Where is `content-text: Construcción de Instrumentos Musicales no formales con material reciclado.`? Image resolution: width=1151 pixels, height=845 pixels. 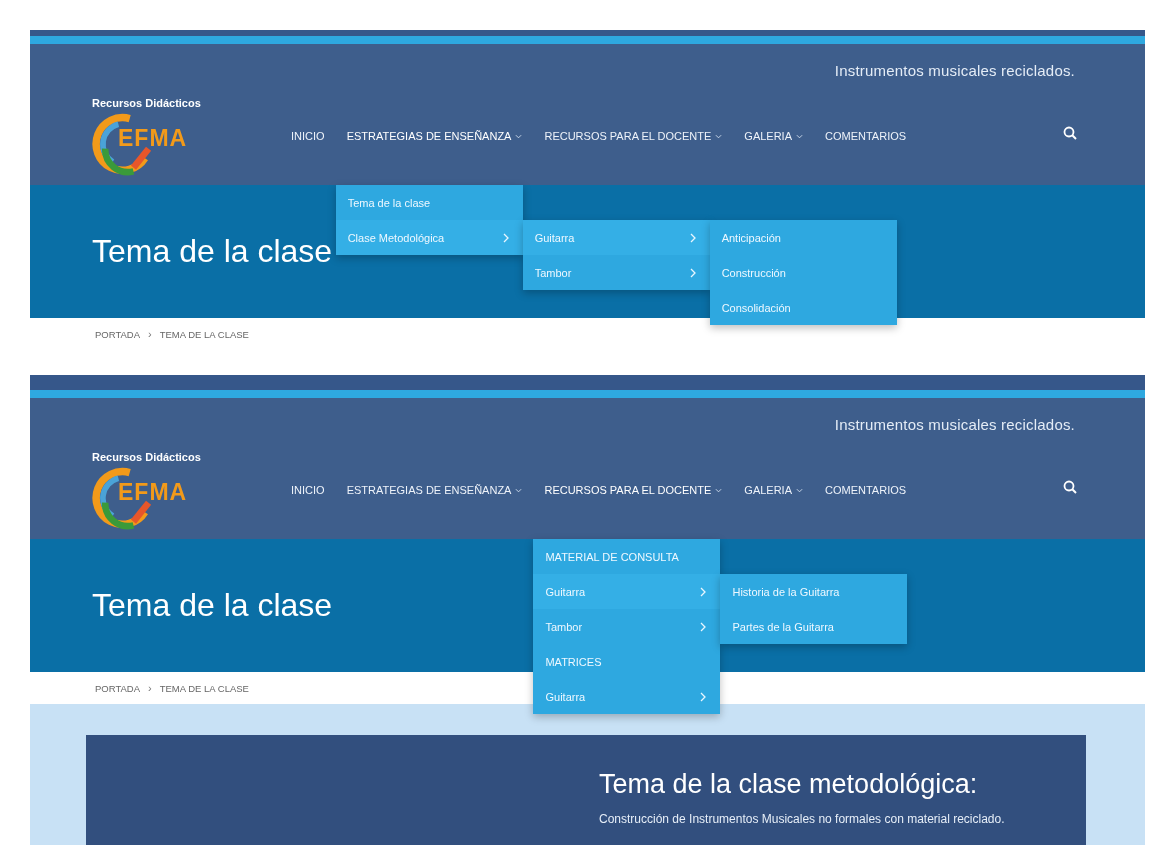 content-text: Construcción de Instrumentos Musicales no formales con material reciclado. is located at coordinates (802, 819).